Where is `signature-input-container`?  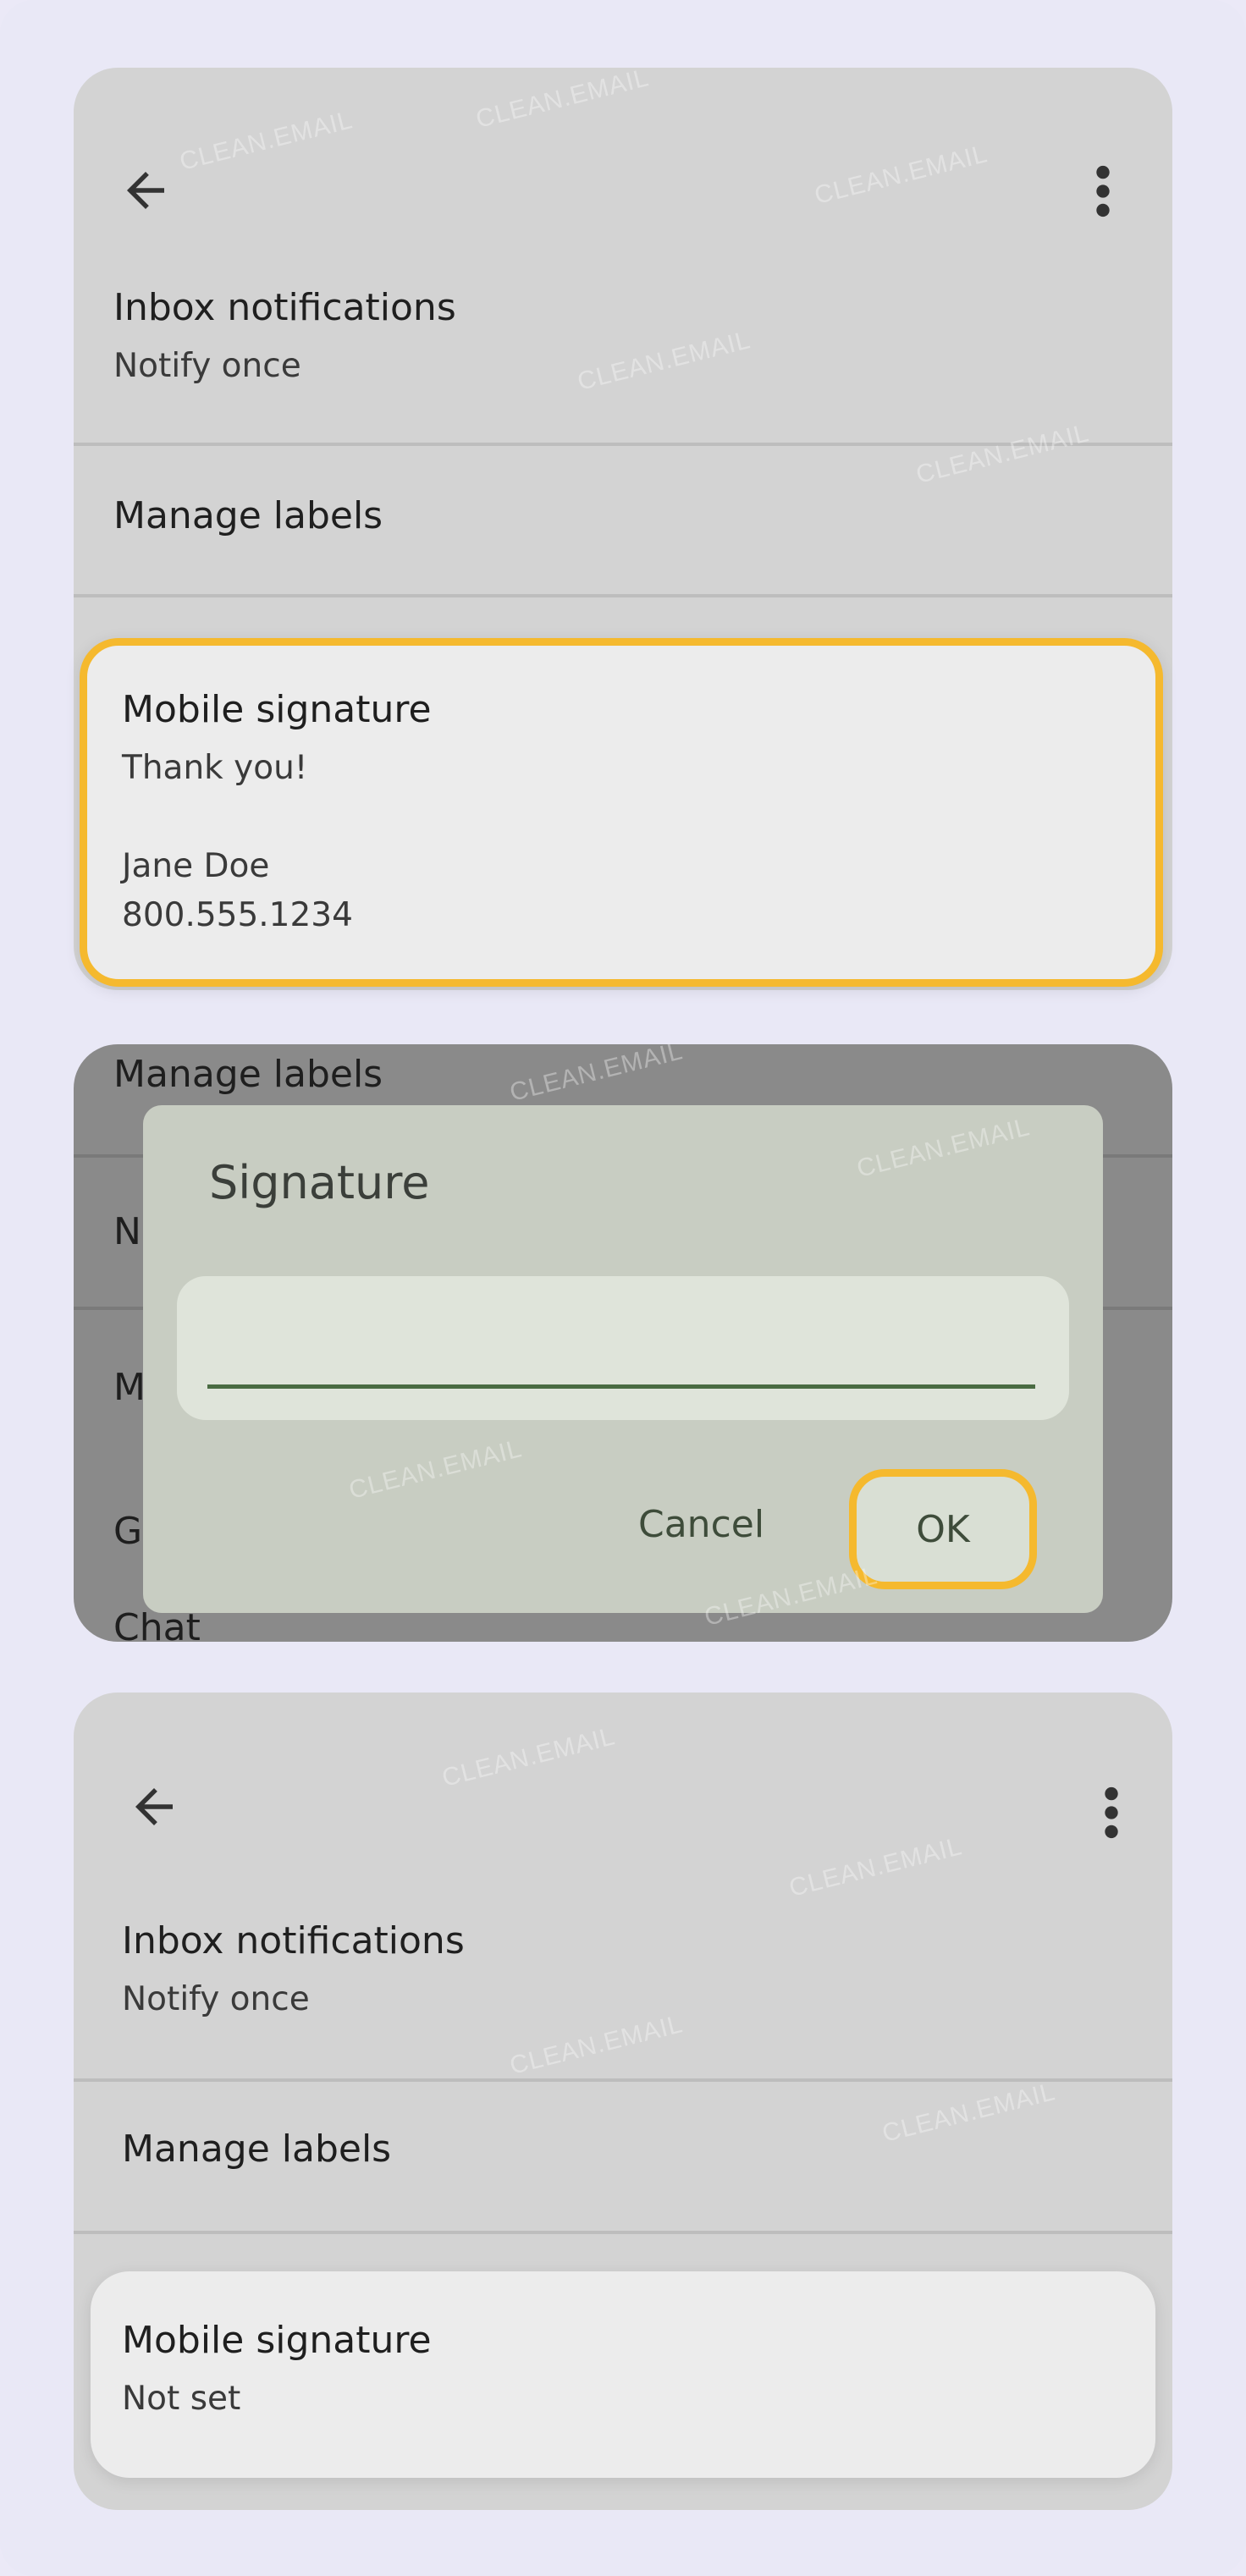 signature-input-container is located at coordinates (623, 1348).